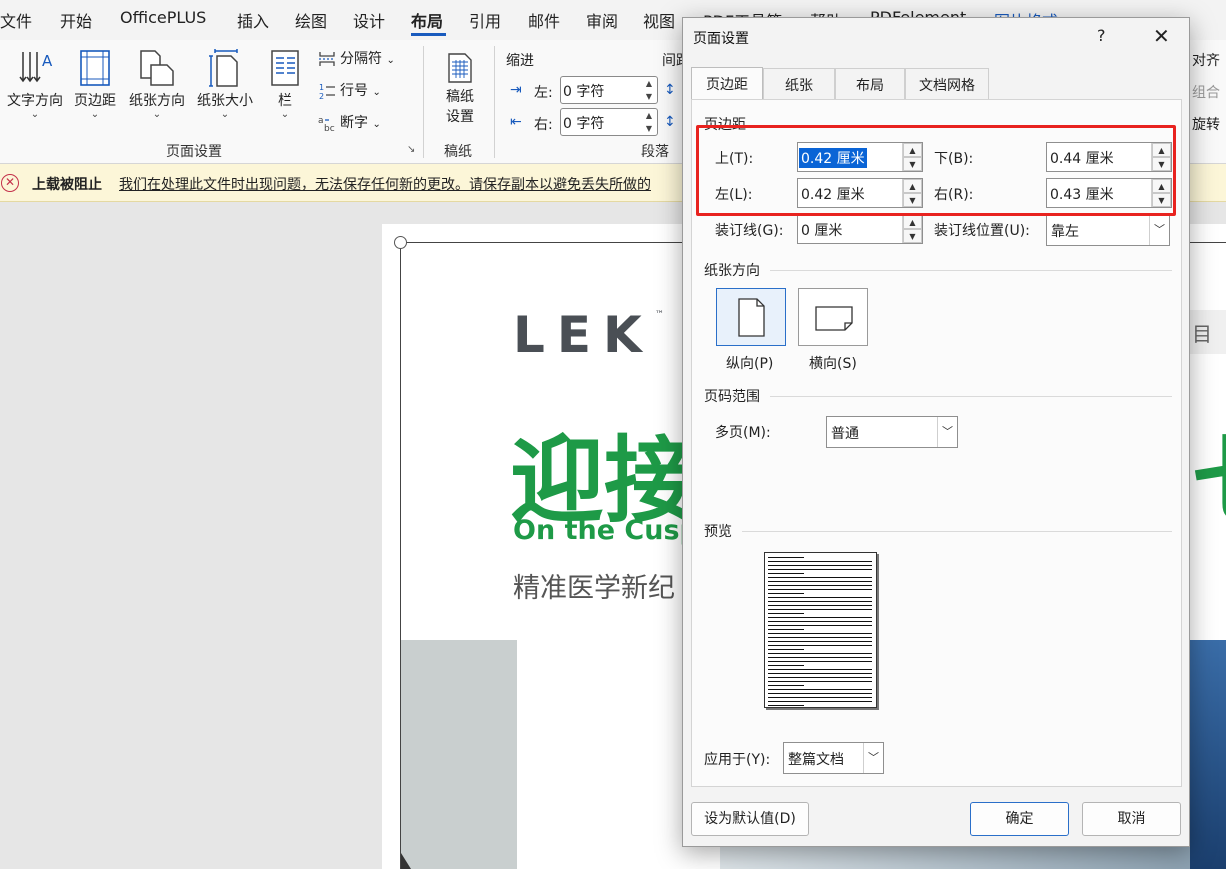  What do you see at coordinates (609, 122) in the screenshot?
I see `indent-right-input: 0 字符 ▲ ▼` at bounding box center [609, 122].